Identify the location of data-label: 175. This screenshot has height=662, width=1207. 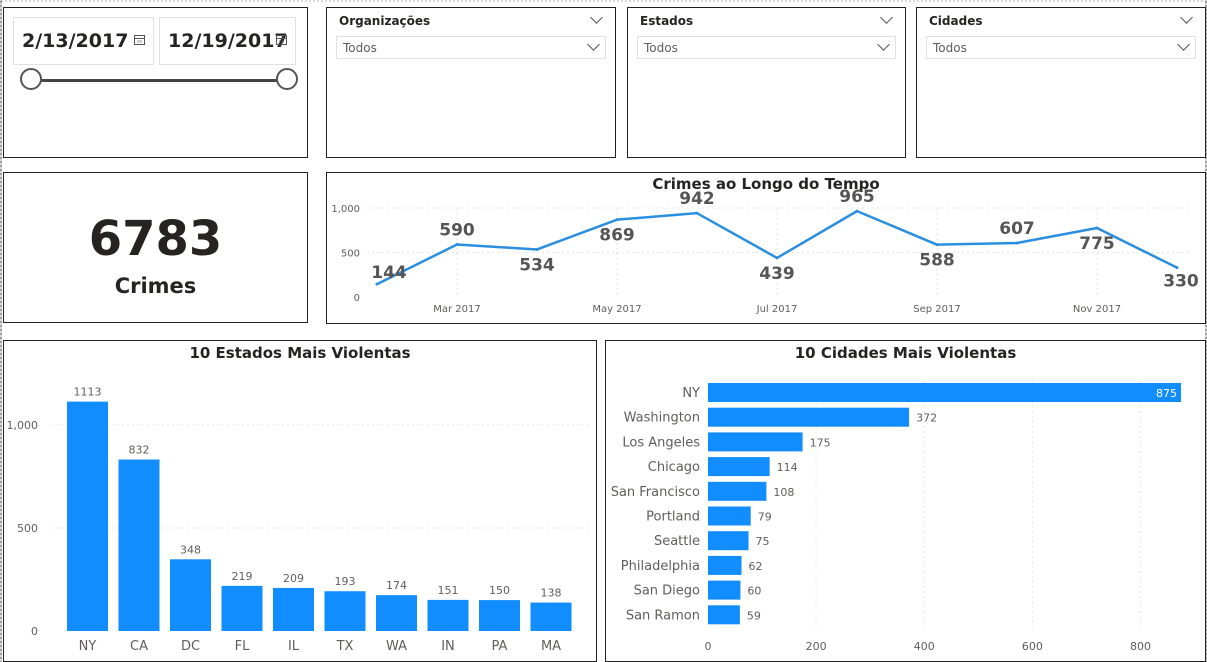
(820, 442).